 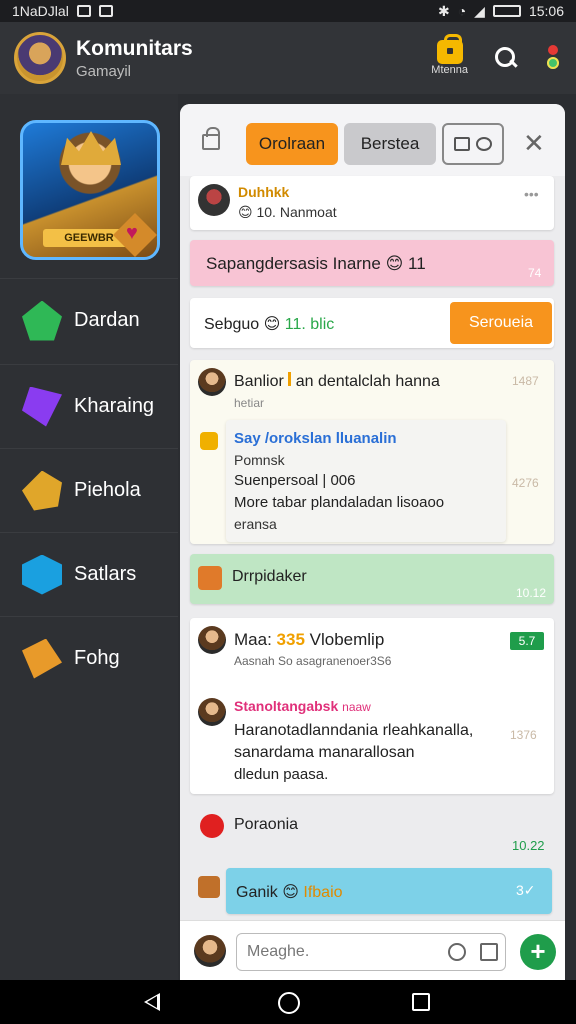 I want to click on sidebar-item-dardan: Dardan, so click(x=89, y=320).